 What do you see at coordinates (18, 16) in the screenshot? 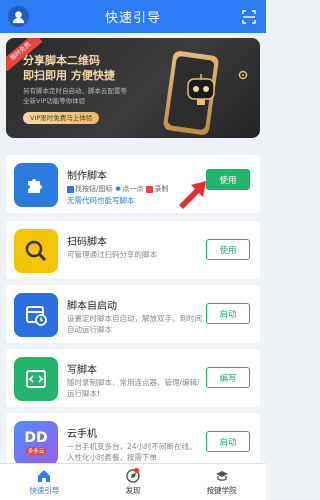
I see `user-avatar-icon` at bounding box center [18, 16].